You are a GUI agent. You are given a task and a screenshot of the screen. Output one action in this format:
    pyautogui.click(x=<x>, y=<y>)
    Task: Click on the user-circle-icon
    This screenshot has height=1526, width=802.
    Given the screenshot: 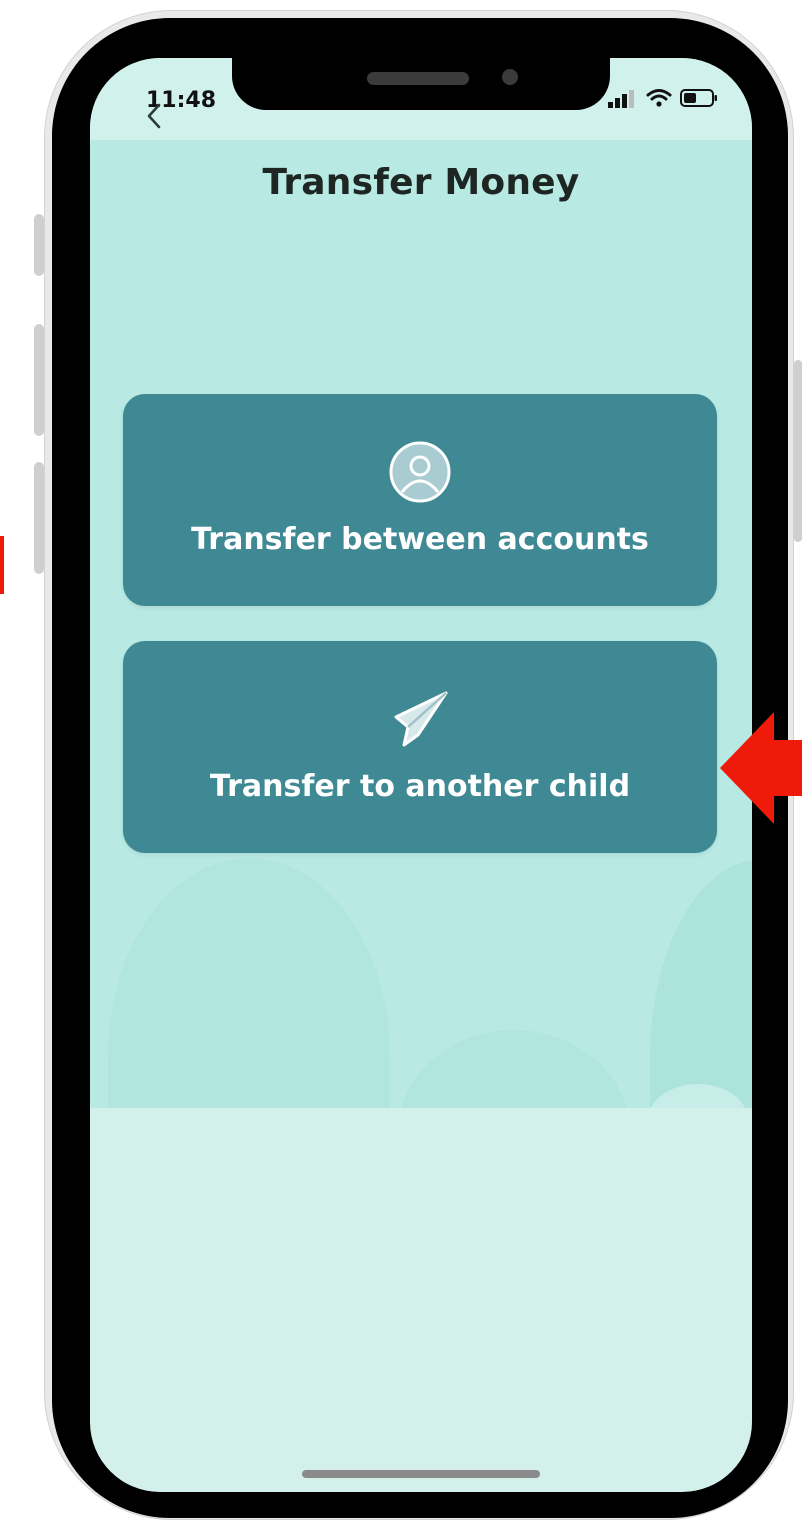 What is the action you would take?
    pyautogui.click(x=420, y=472)
    